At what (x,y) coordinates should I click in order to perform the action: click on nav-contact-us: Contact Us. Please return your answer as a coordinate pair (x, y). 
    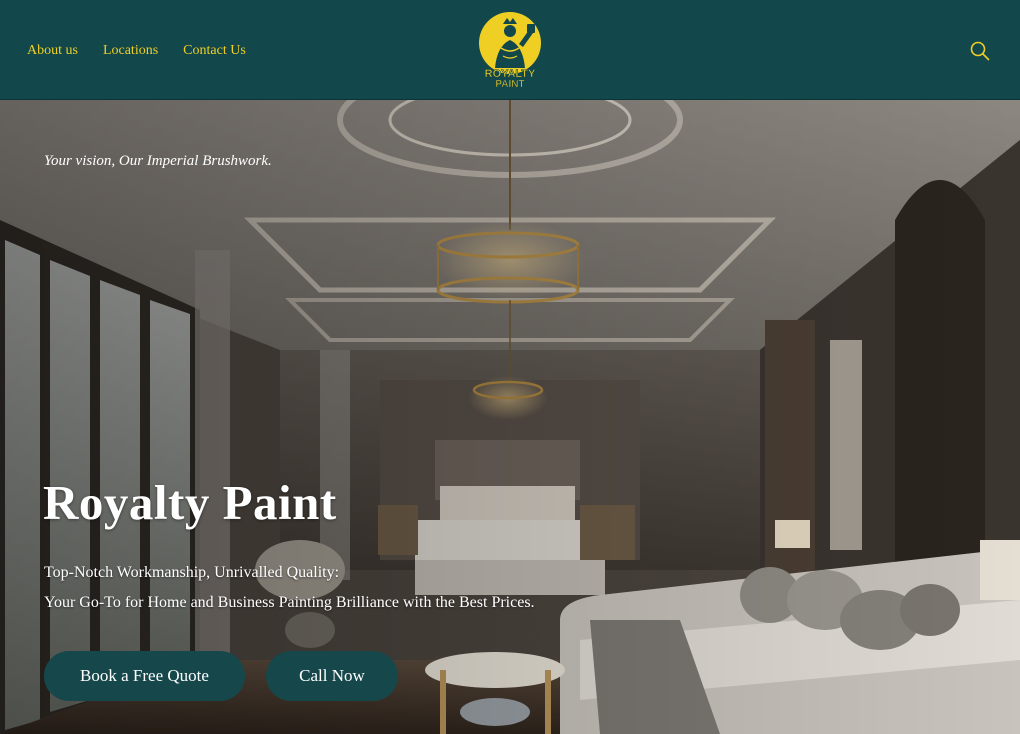
    Looking at the image, I should click on (214, 51).